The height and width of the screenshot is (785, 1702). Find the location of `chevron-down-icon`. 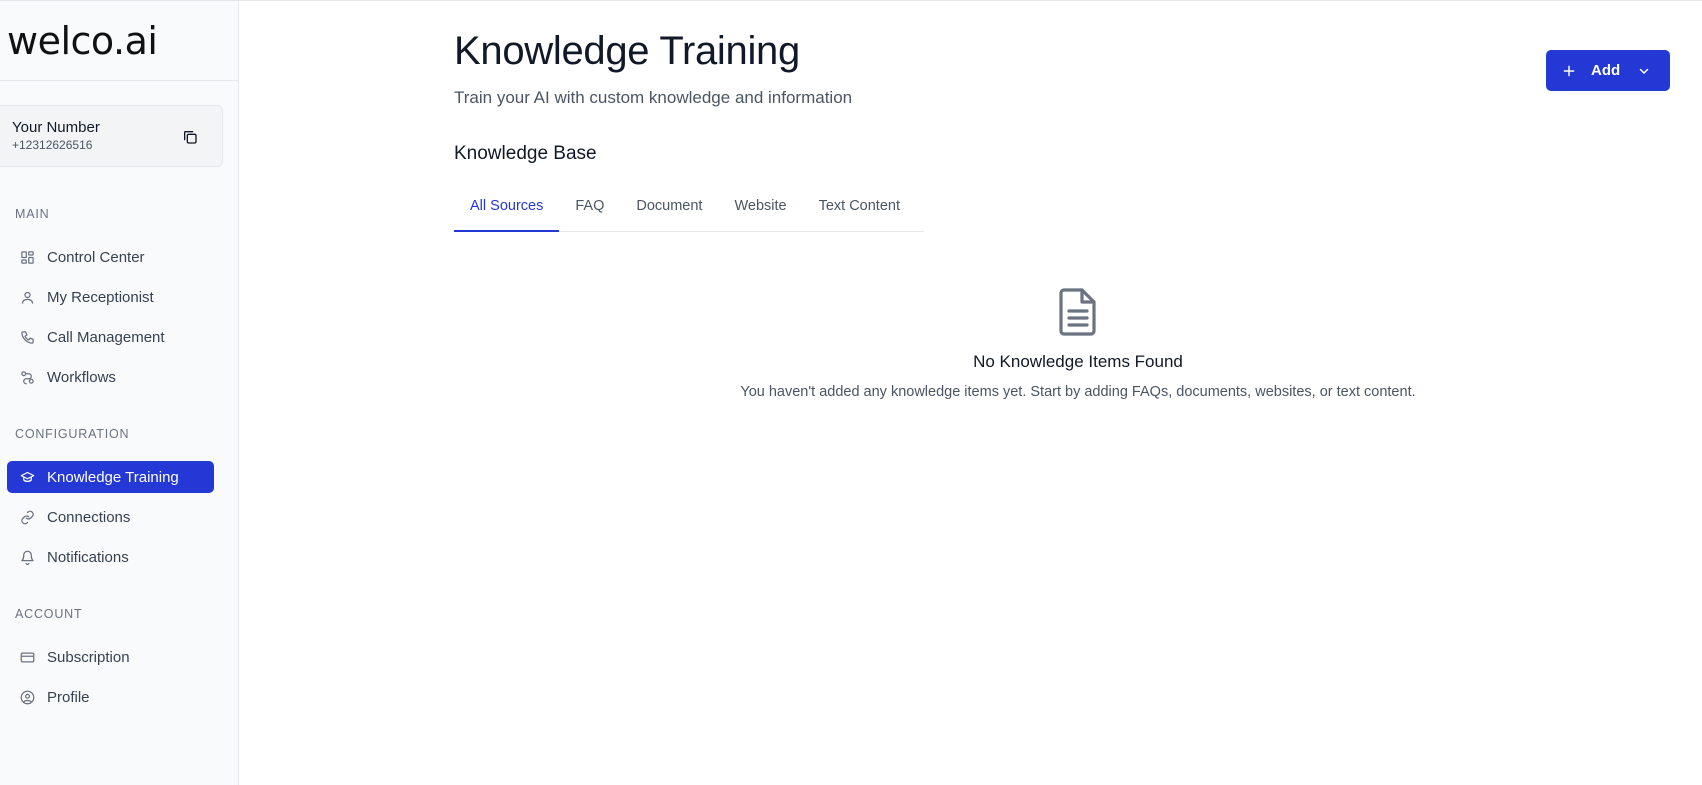

chevron-down-icon is located at coordinates (1644, 71).